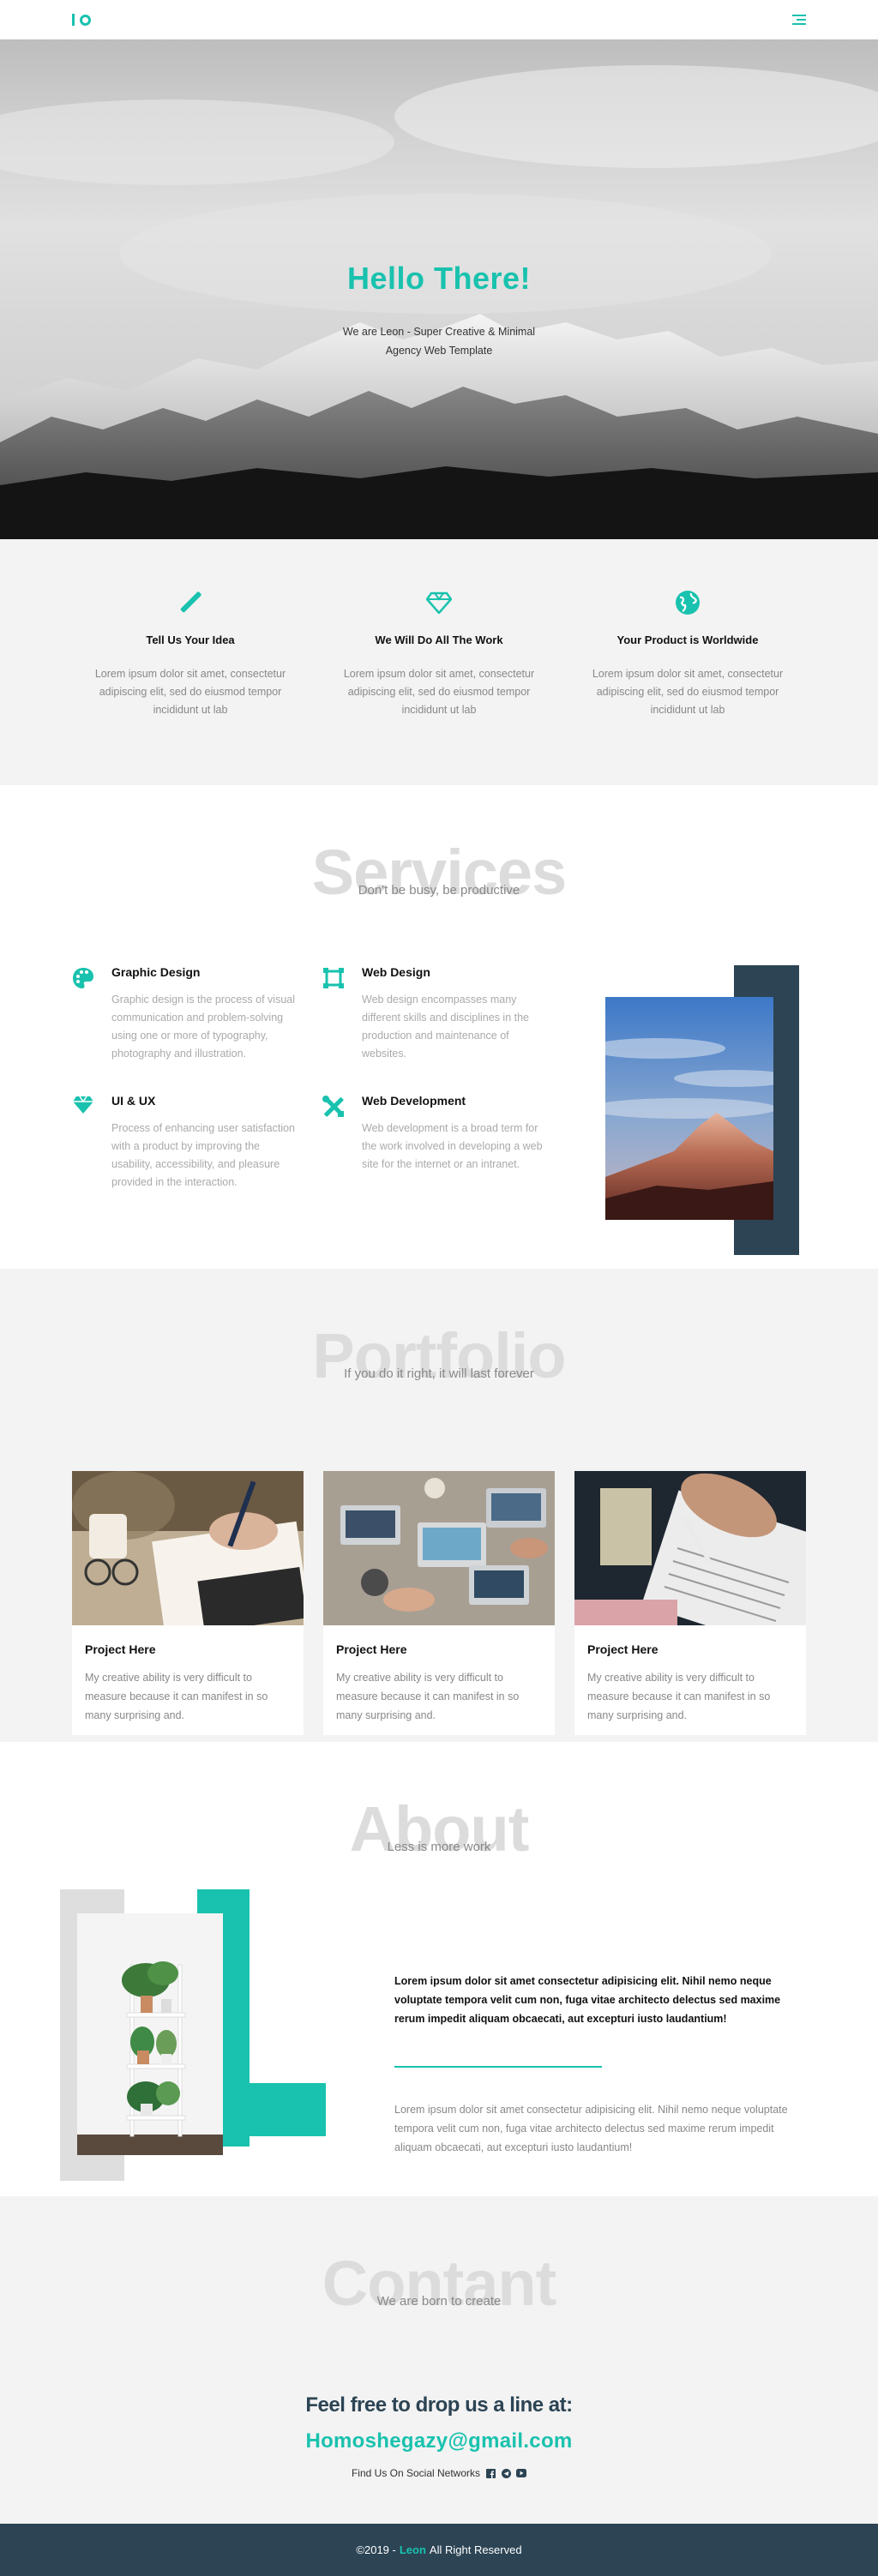  What do you see at coordinates (439, 2301) in the screenshot?
I see `contact-subtitle: We are born to create` at bounding box center [439, 2301].